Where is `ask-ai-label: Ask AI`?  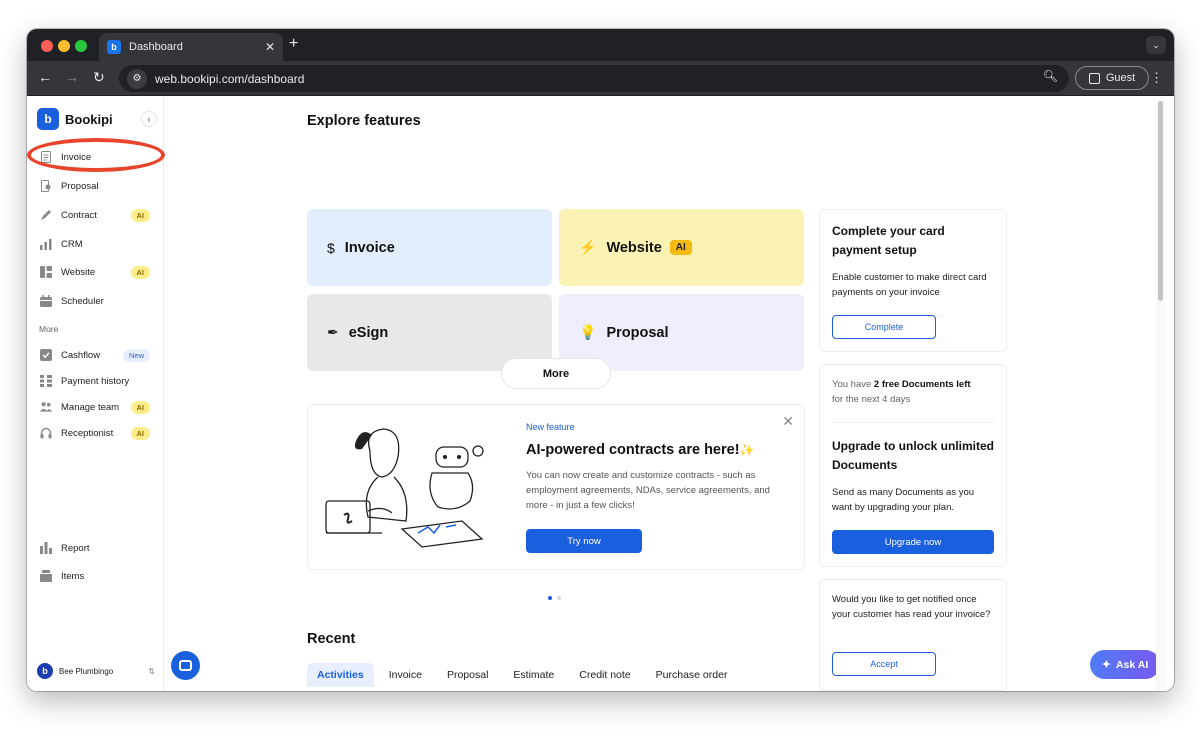
ask-ai-label: Ask AI is located at coordinates (1132, 664).